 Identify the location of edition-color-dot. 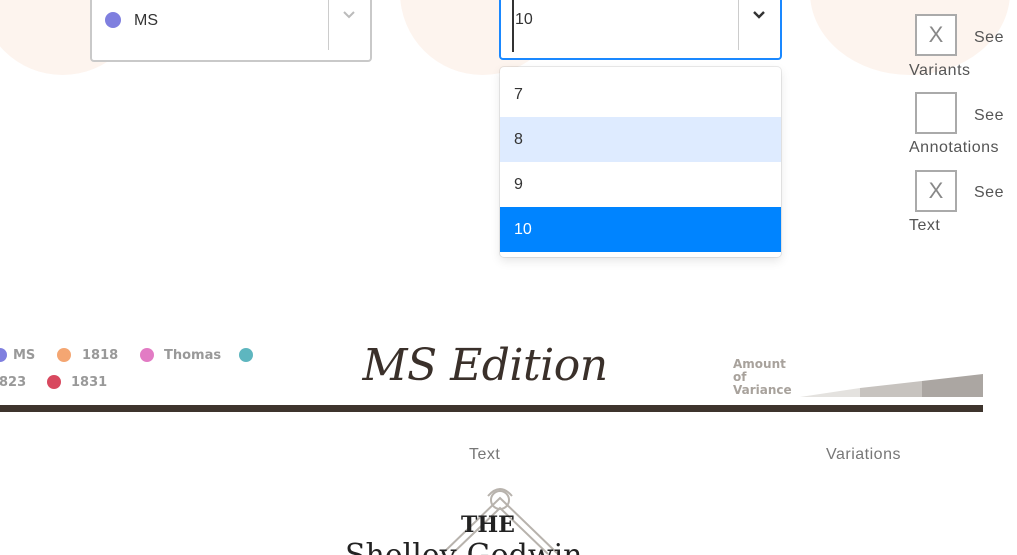
(113, 20).